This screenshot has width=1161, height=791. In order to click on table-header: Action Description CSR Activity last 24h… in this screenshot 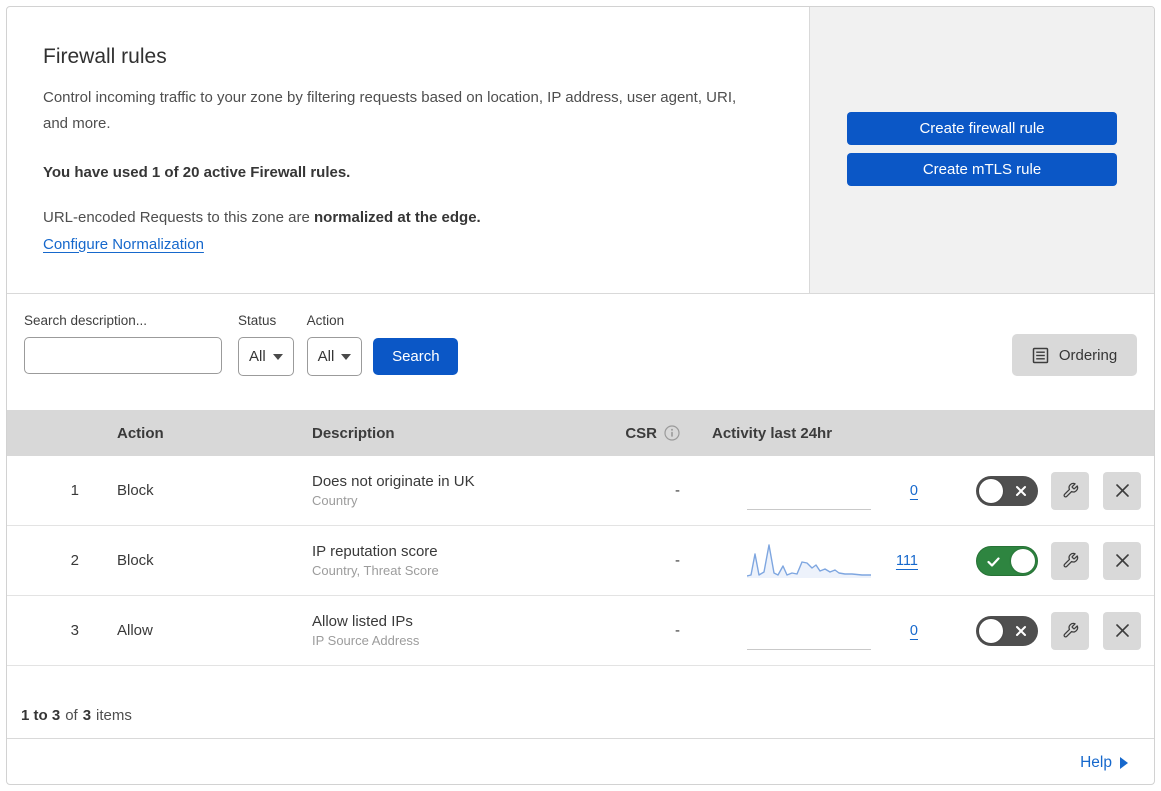, I will do `click(580, 433)`.